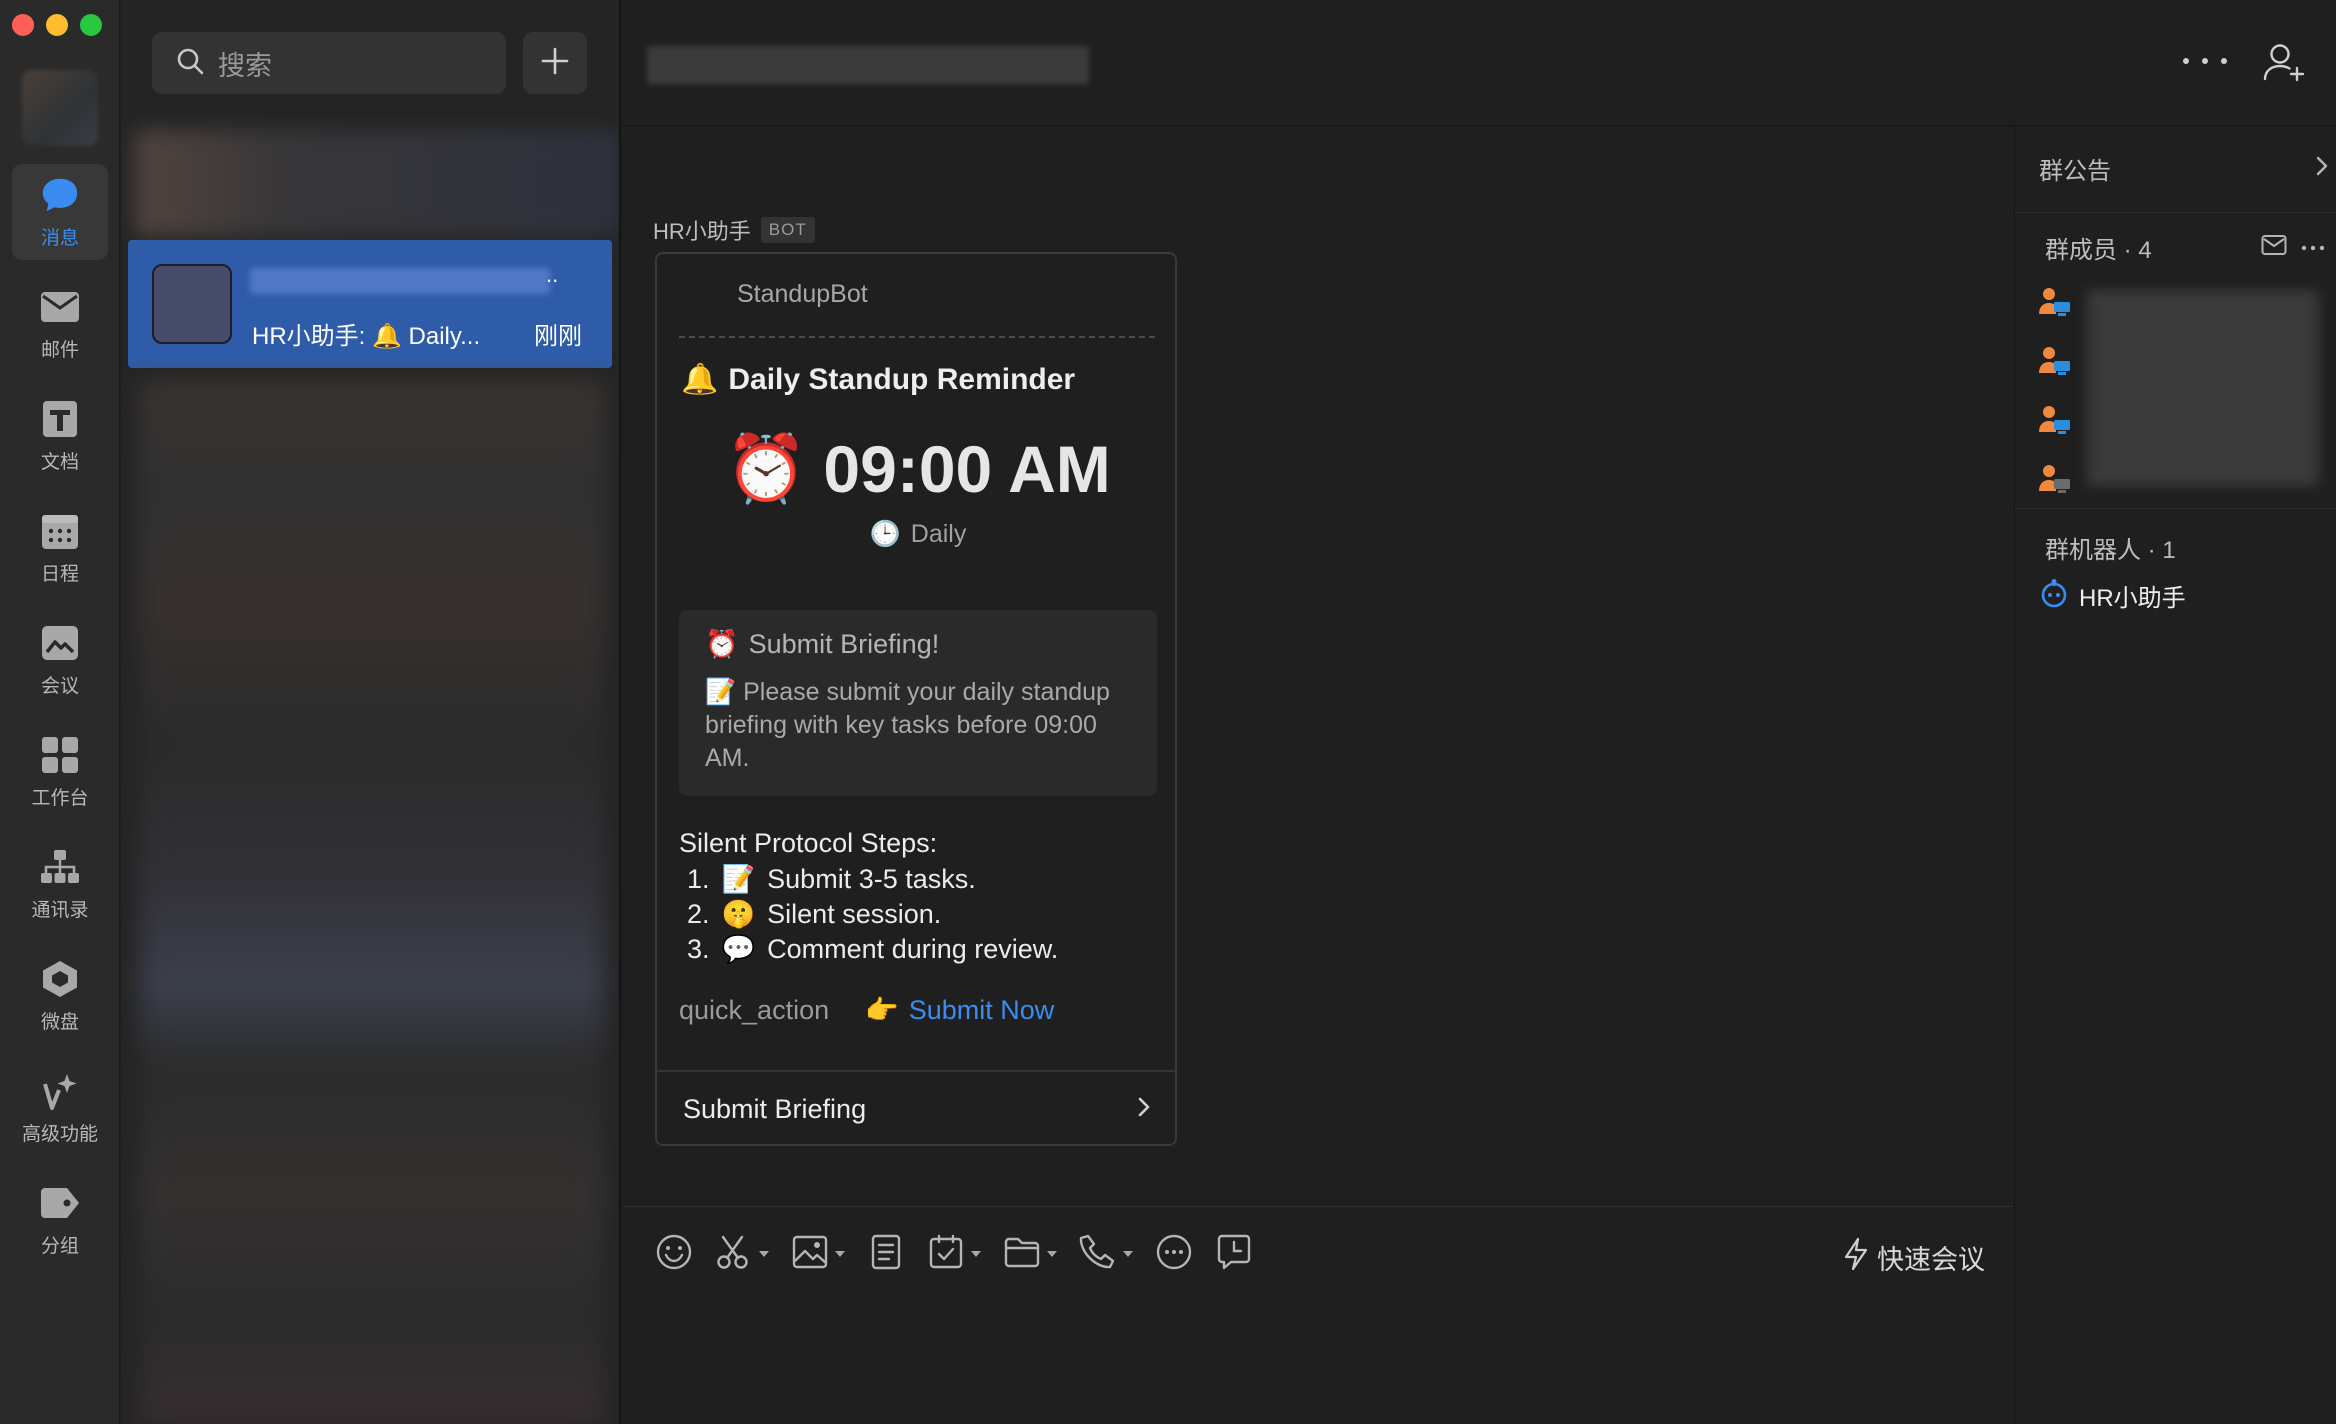 The image size is (2336, 1424). I want to click on message-sender: HR小助手 BOT, so click(734, 230).